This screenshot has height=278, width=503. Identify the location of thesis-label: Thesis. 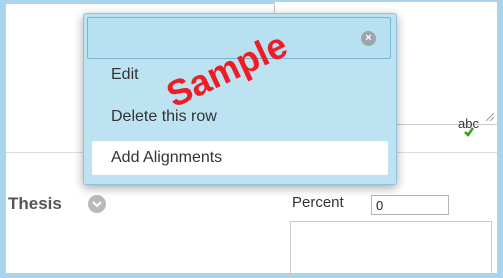
(35, 203).